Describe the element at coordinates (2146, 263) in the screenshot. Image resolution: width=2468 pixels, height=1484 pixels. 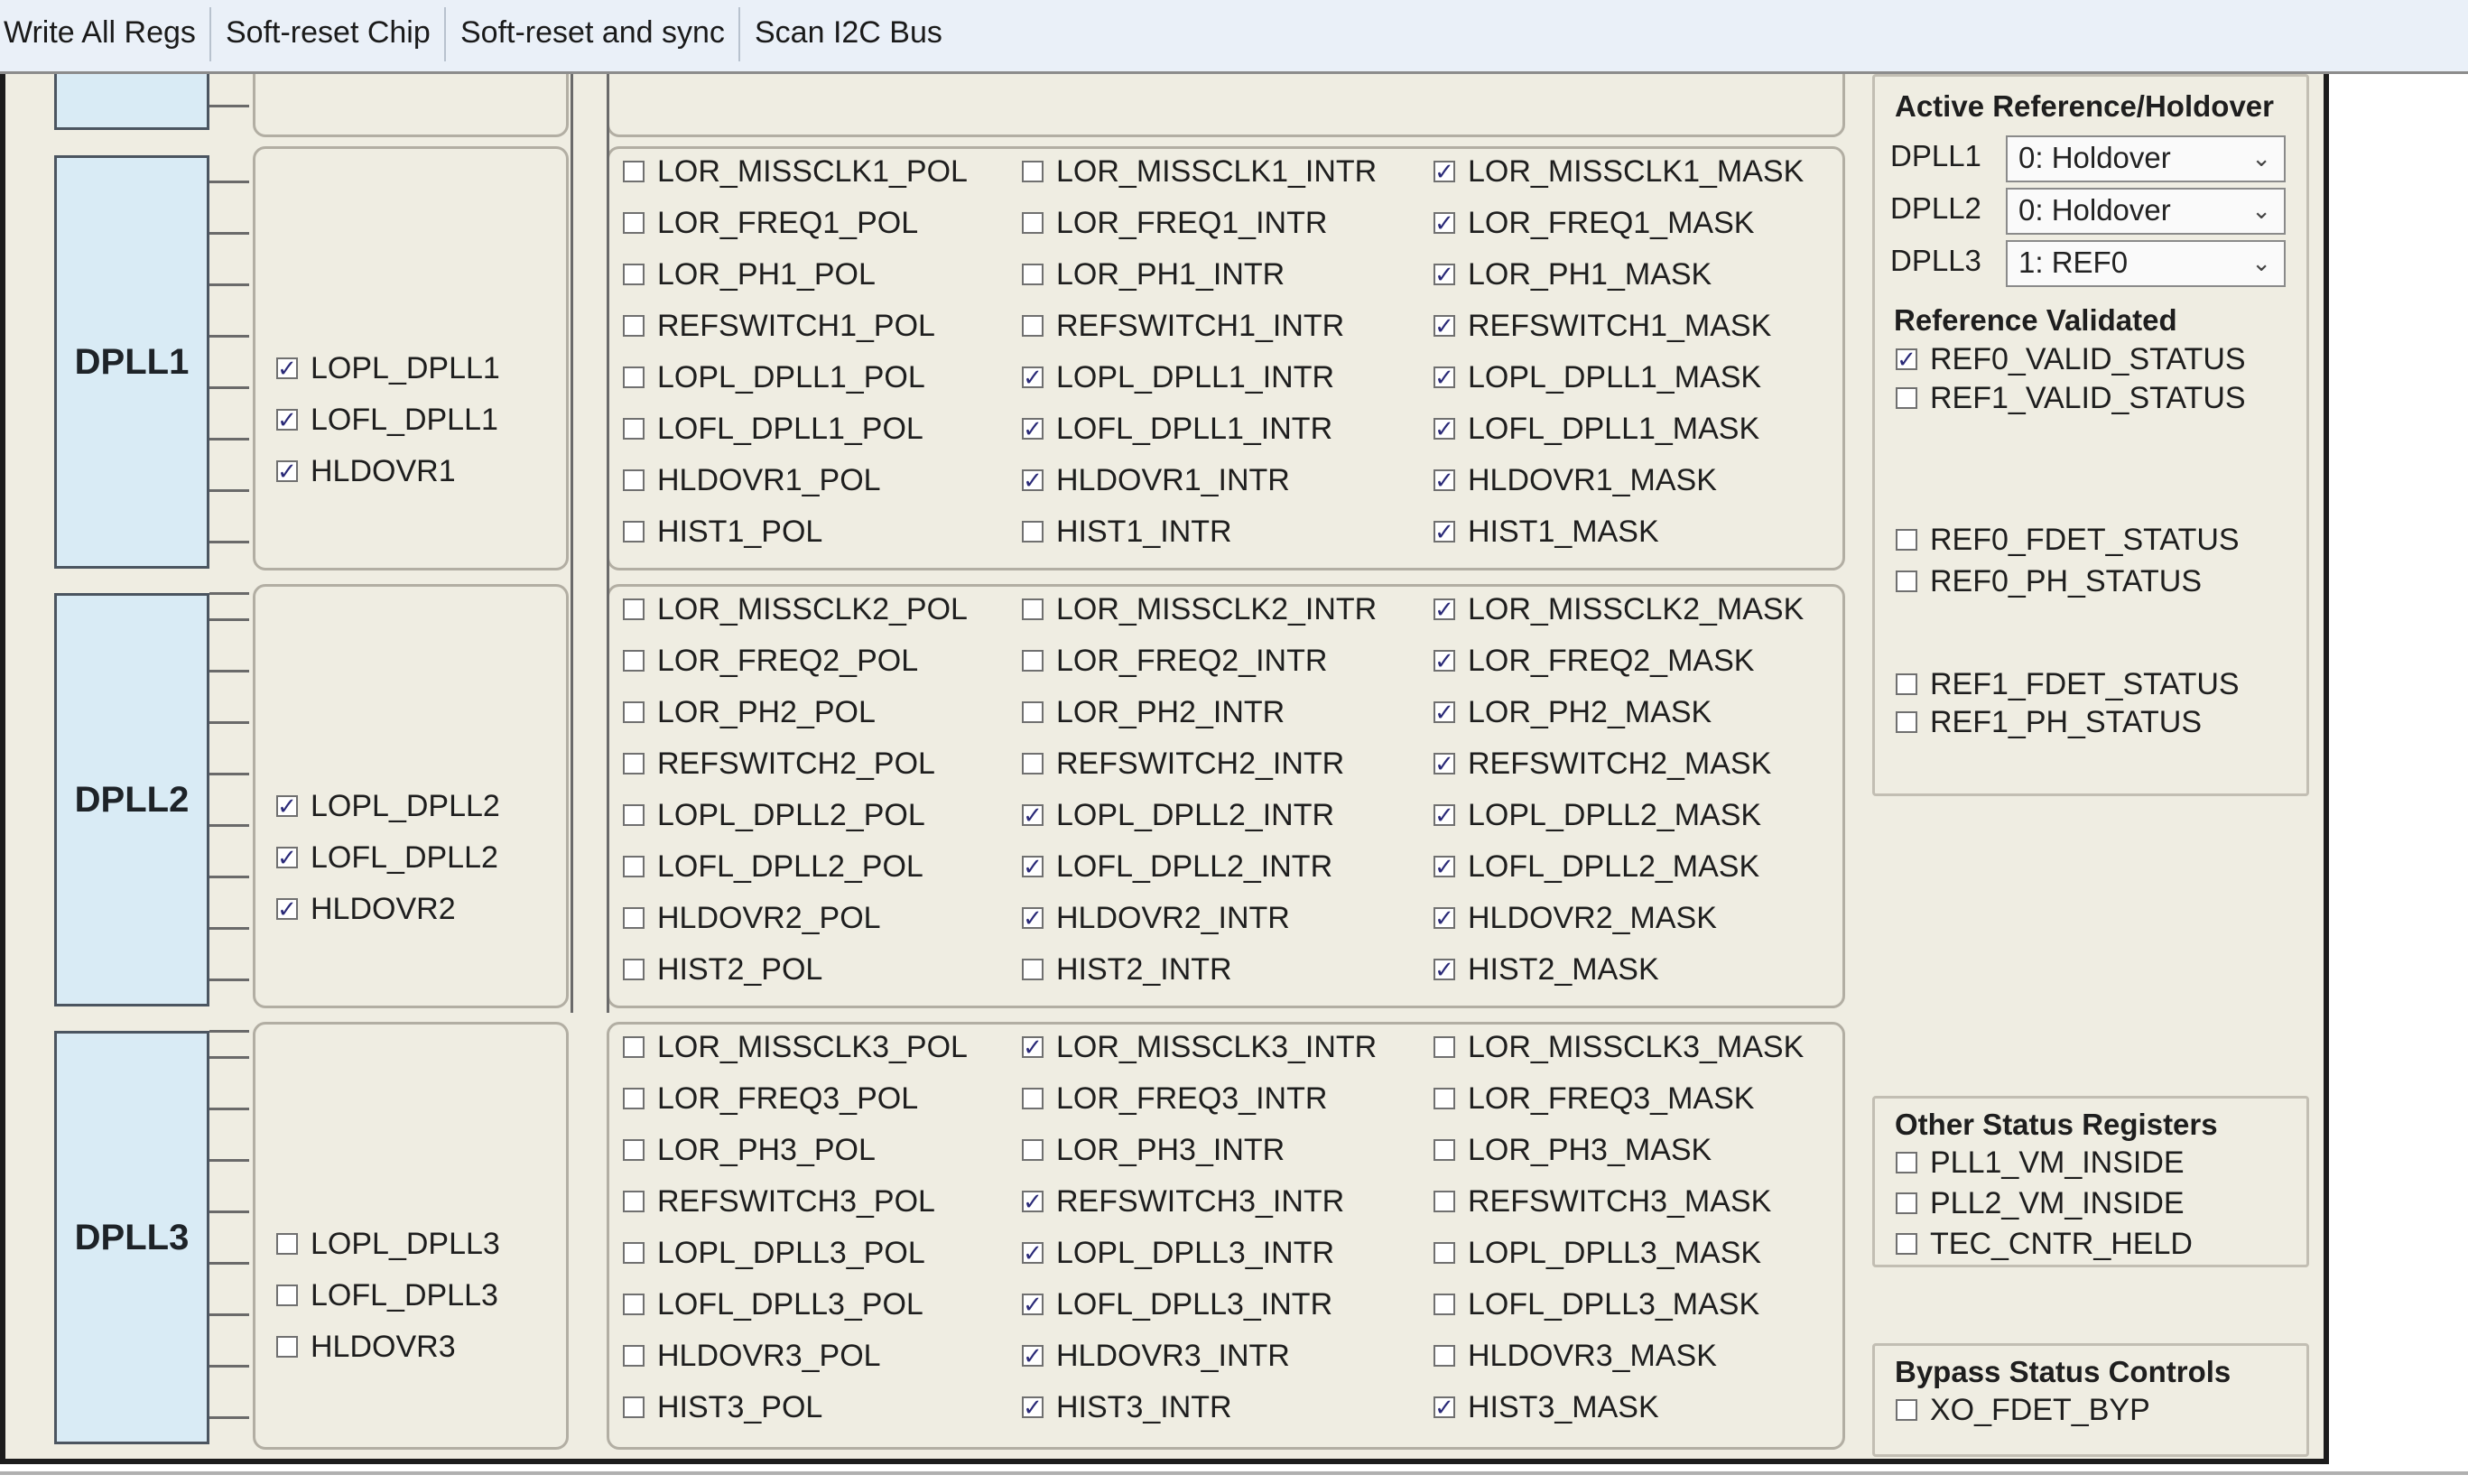
I see `active-ref-dpll3-select: 1: REF0 ⌄` at that location.